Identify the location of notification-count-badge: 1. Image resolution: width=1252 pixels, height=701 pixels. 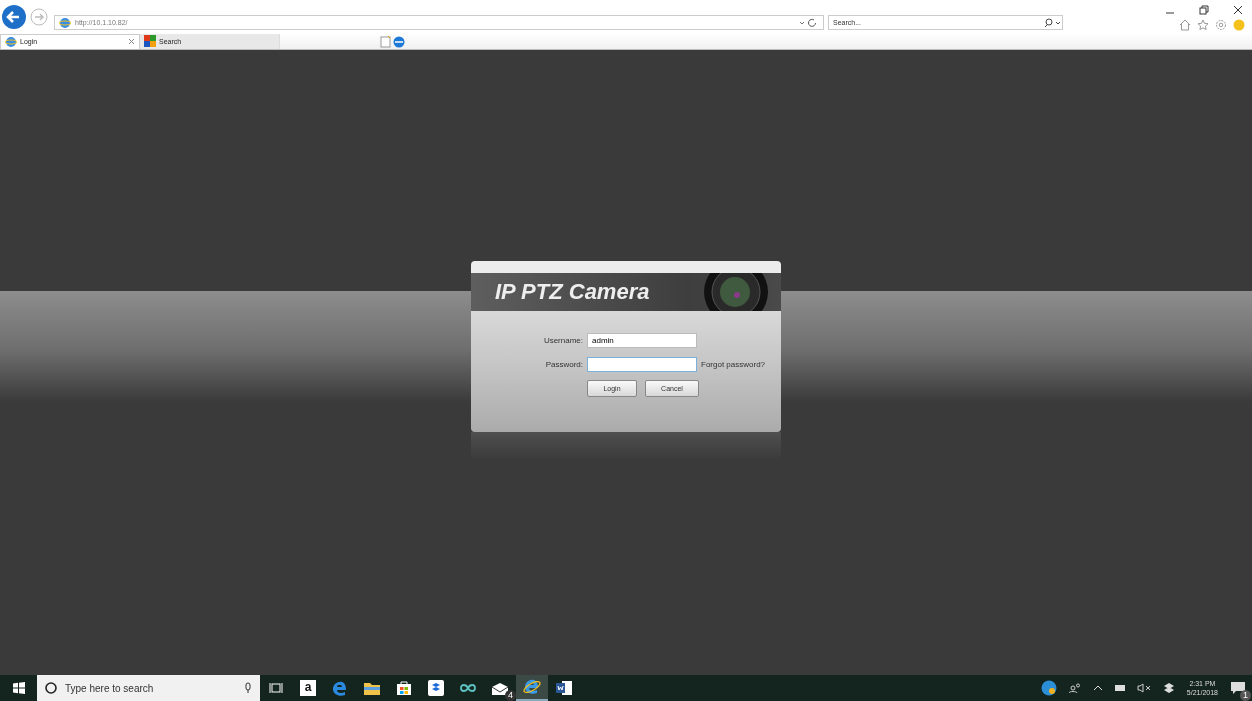
(1245, 695).